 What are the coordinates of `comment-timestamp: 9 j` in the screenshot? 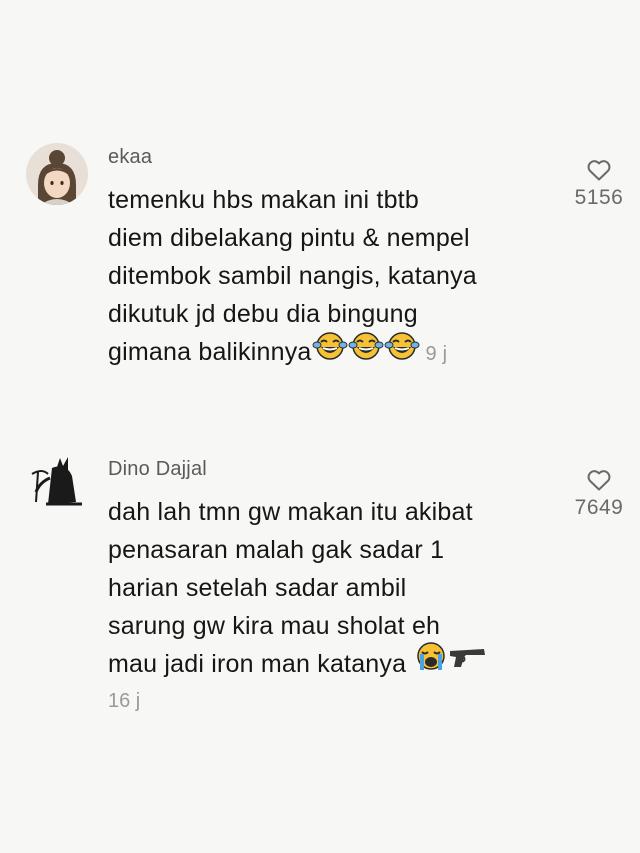 It's located at (436, 354).